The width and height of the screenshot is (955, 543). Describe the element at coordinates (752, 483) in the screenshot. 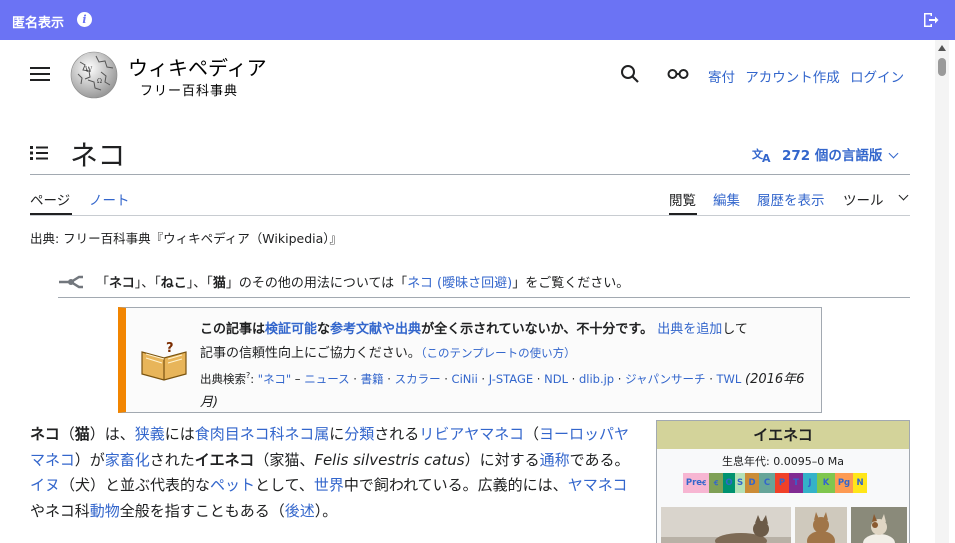

I see `timeline-period: D` at that location.